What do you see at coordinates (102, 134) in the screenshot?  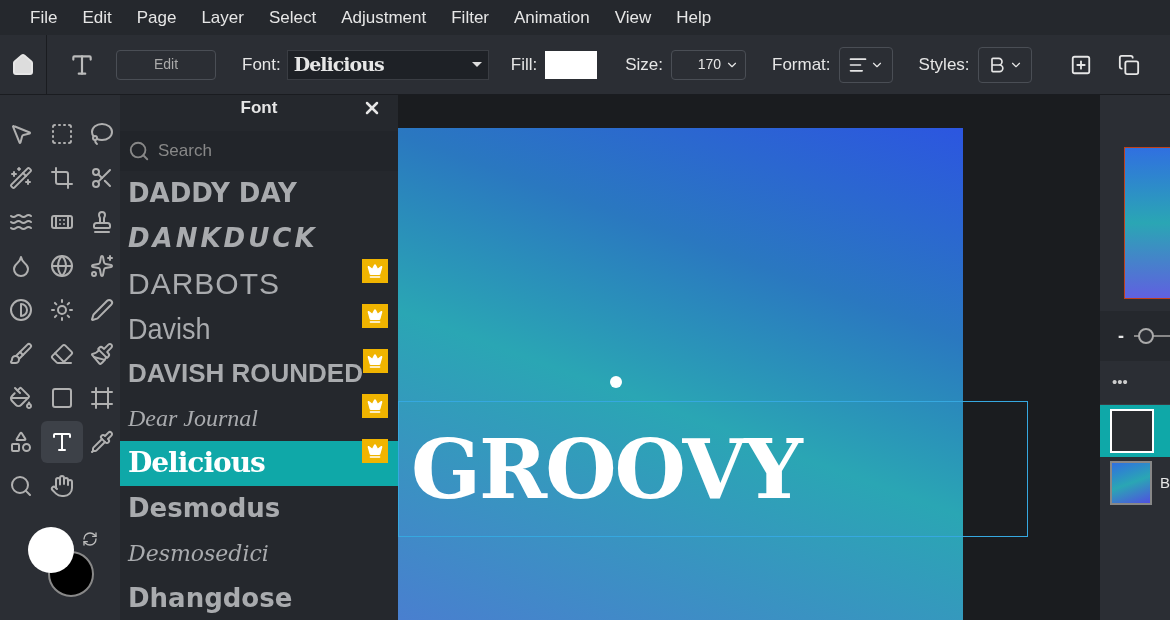 I see `lasso-icon` at bounding box center [102, 134].